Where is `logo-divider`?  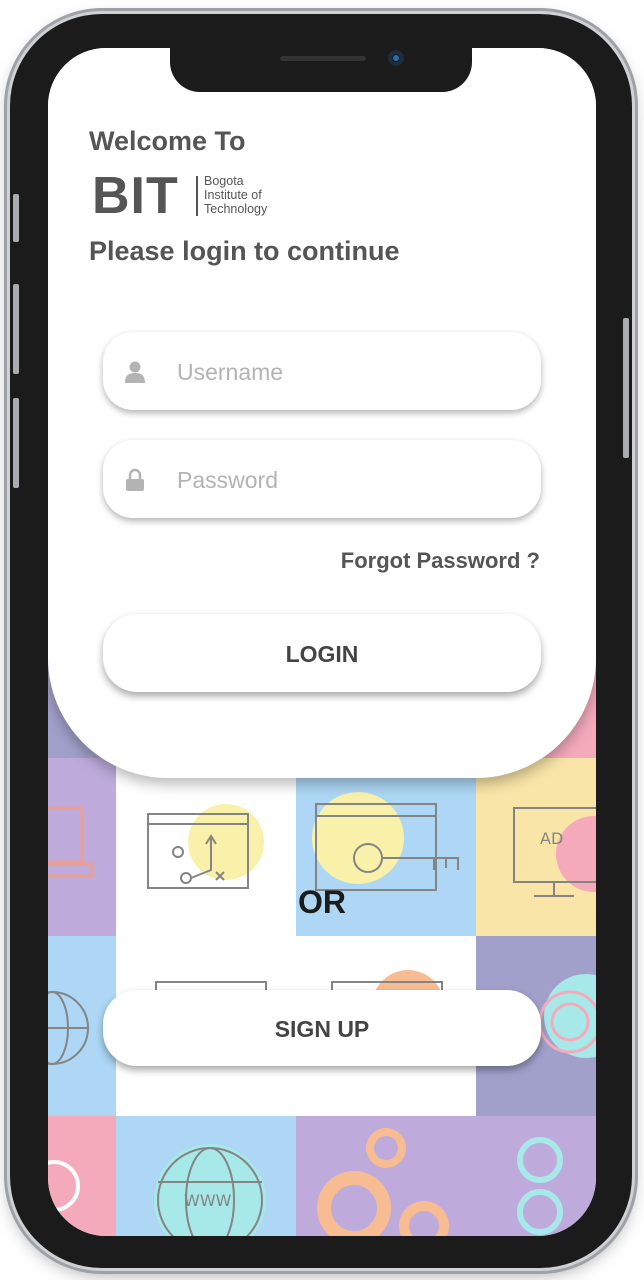 logo-divider is located at coordinates (197, 196).